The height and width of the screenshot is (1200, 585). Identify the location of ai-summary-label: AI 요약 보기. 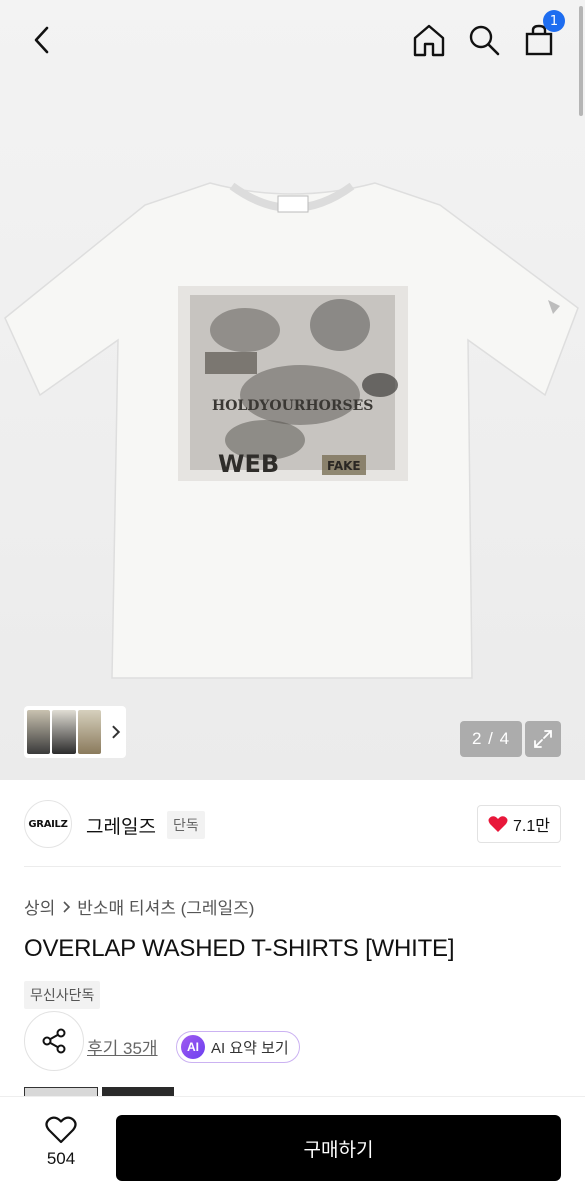
(250, 1048).